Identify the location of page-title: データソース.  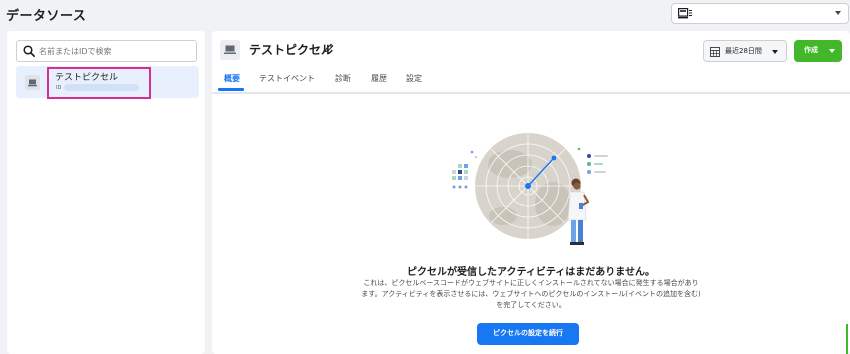
(46, 16).